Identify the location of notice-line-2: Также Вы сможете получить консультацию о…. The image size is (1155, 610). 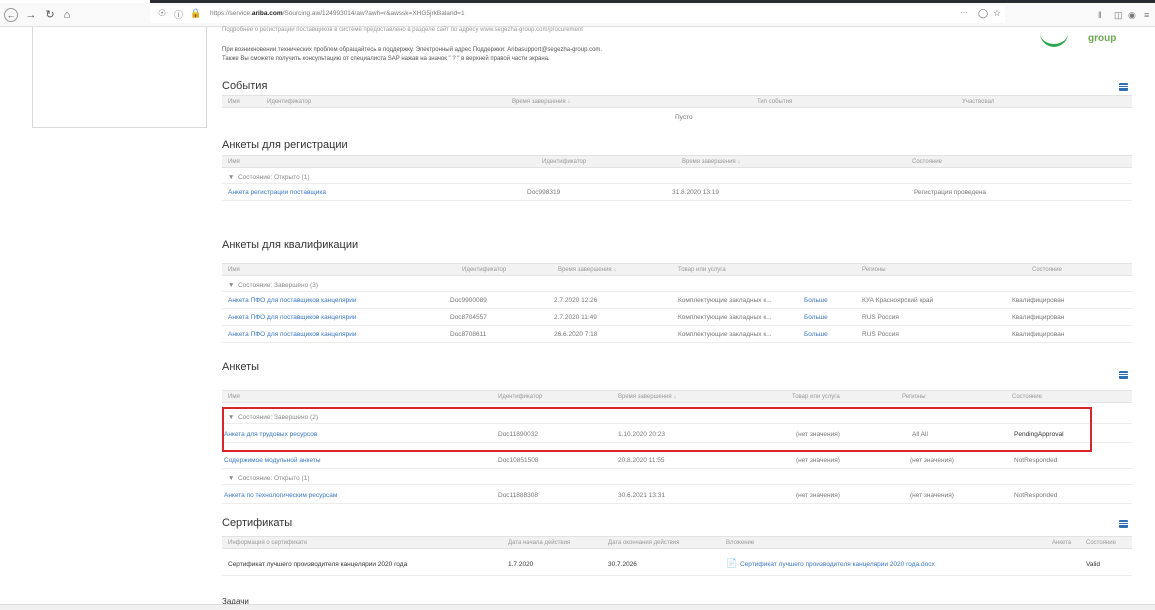
(386, 59).